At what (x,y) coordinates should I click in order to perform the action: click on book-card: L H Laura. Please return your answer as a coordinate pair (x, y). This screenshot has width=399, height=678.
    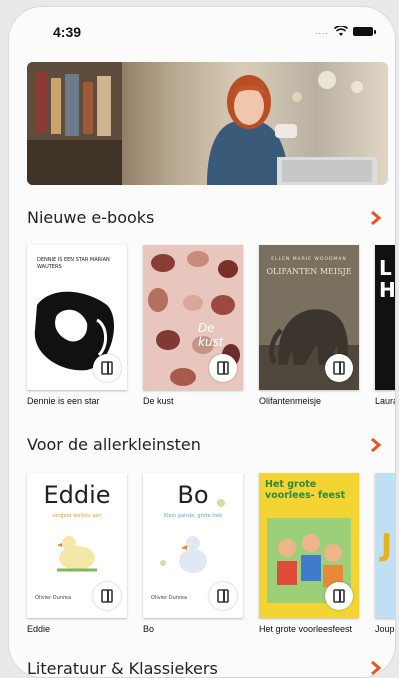
    Looking at the image, I should click on (385, 326).